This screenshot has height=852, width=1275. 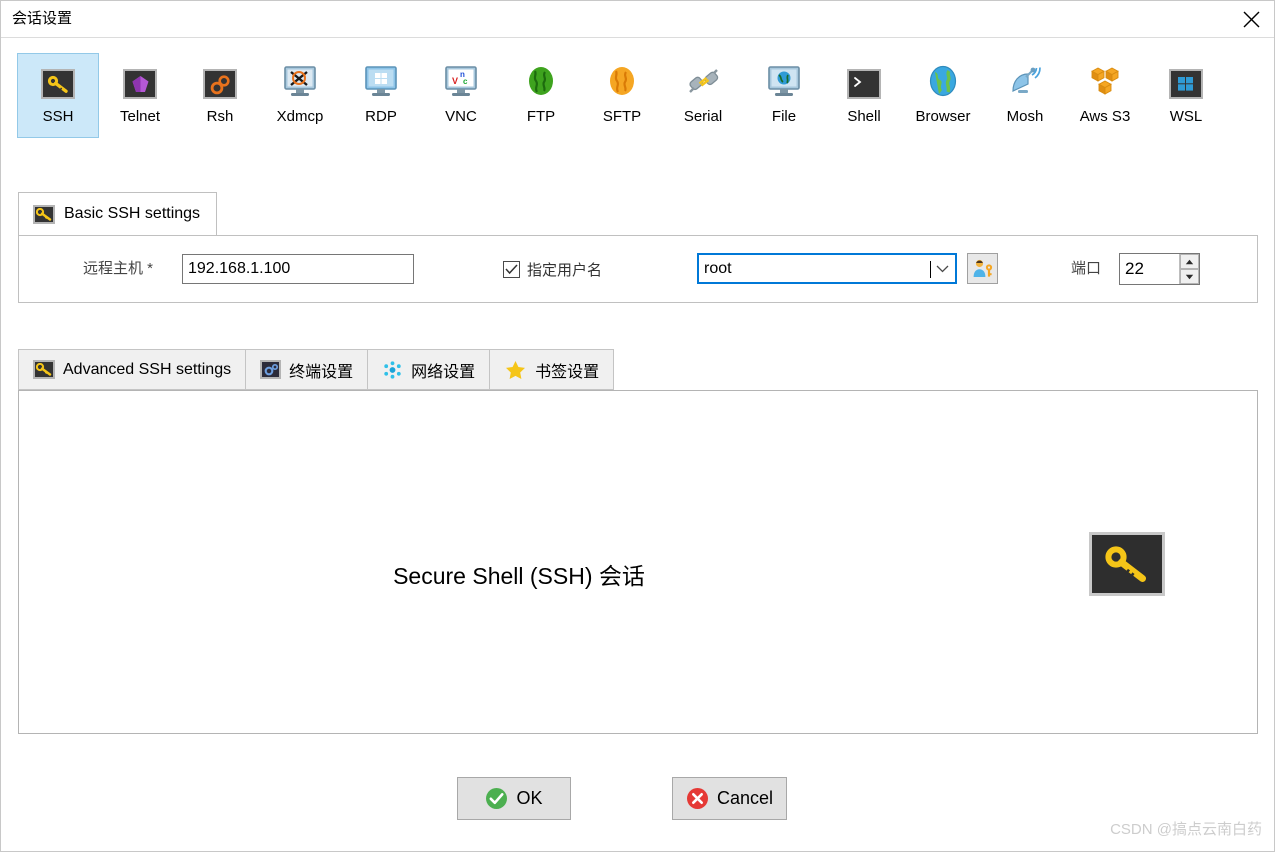 What do you see at coordinates (42, 18) in the screenshot?
I see `page-title: 会话设置` at bounding box center [42, 18].